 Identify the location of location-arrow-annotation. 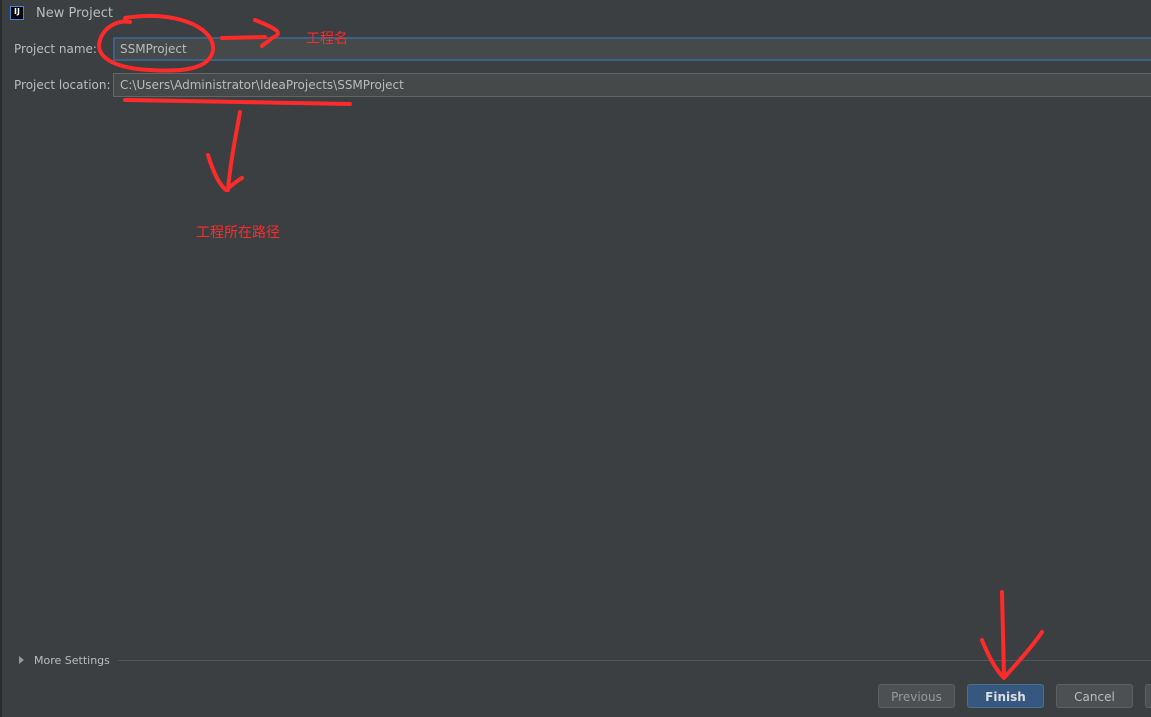
(225, 151).